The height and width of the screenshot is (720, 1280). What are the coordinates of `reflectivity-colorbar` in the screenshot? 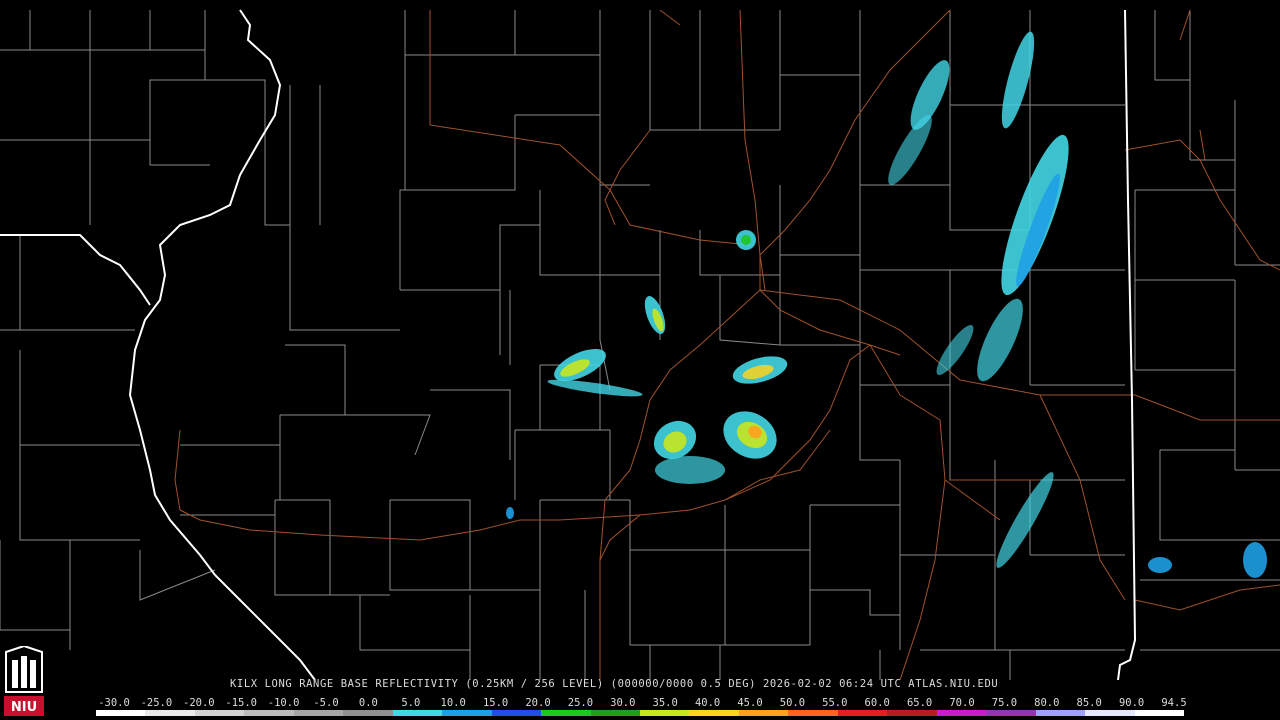 It's located at (640, 713).